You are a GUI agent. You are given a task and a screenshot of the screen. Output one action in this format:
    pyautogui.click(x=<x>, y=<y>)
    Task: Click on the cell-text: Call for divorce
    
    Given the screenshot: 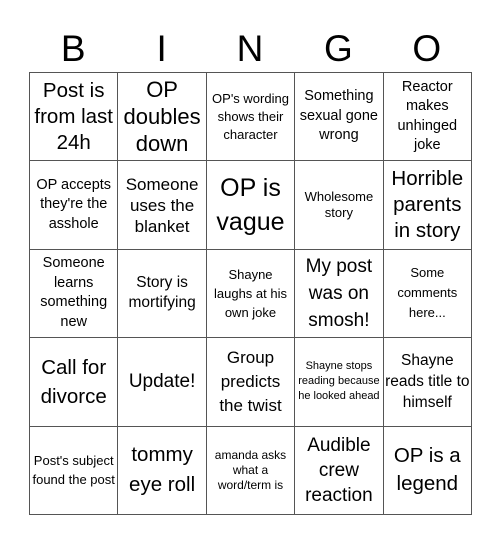 What is the action you would take?
    pyautogui.click(x=73, y=381)
    